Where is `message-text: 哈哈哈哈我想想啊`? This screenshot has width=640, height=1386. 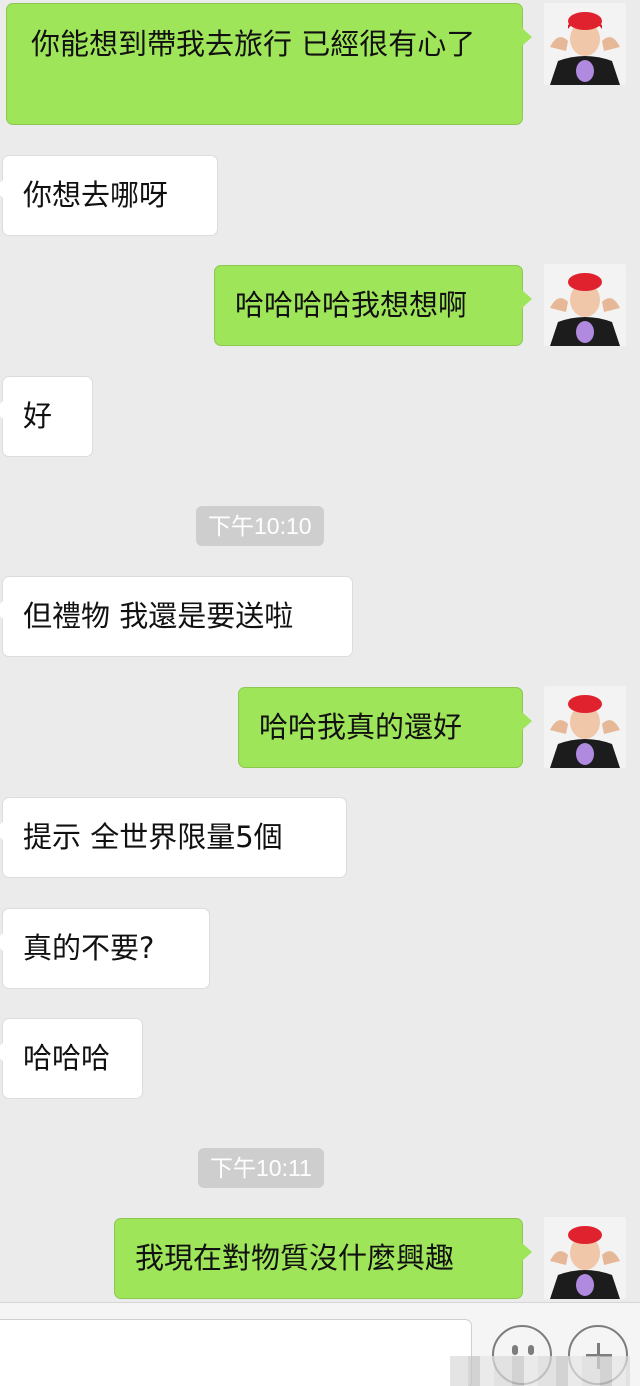
message-text: 哈哈哈哈我想想啊 is located at coordinates (351, 305).